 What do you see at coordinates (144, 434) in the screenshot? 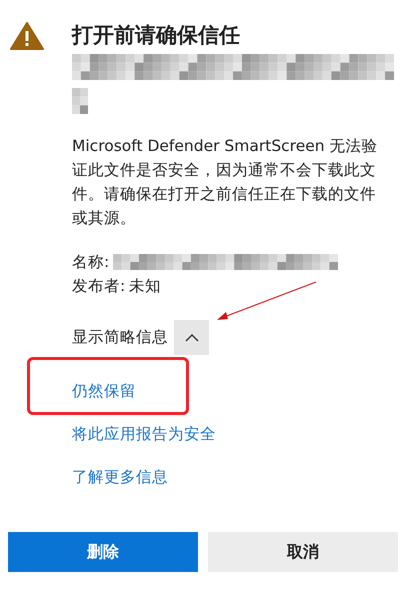
I see `link: 将此应用报告为安全` at bounding box center [144, 434].